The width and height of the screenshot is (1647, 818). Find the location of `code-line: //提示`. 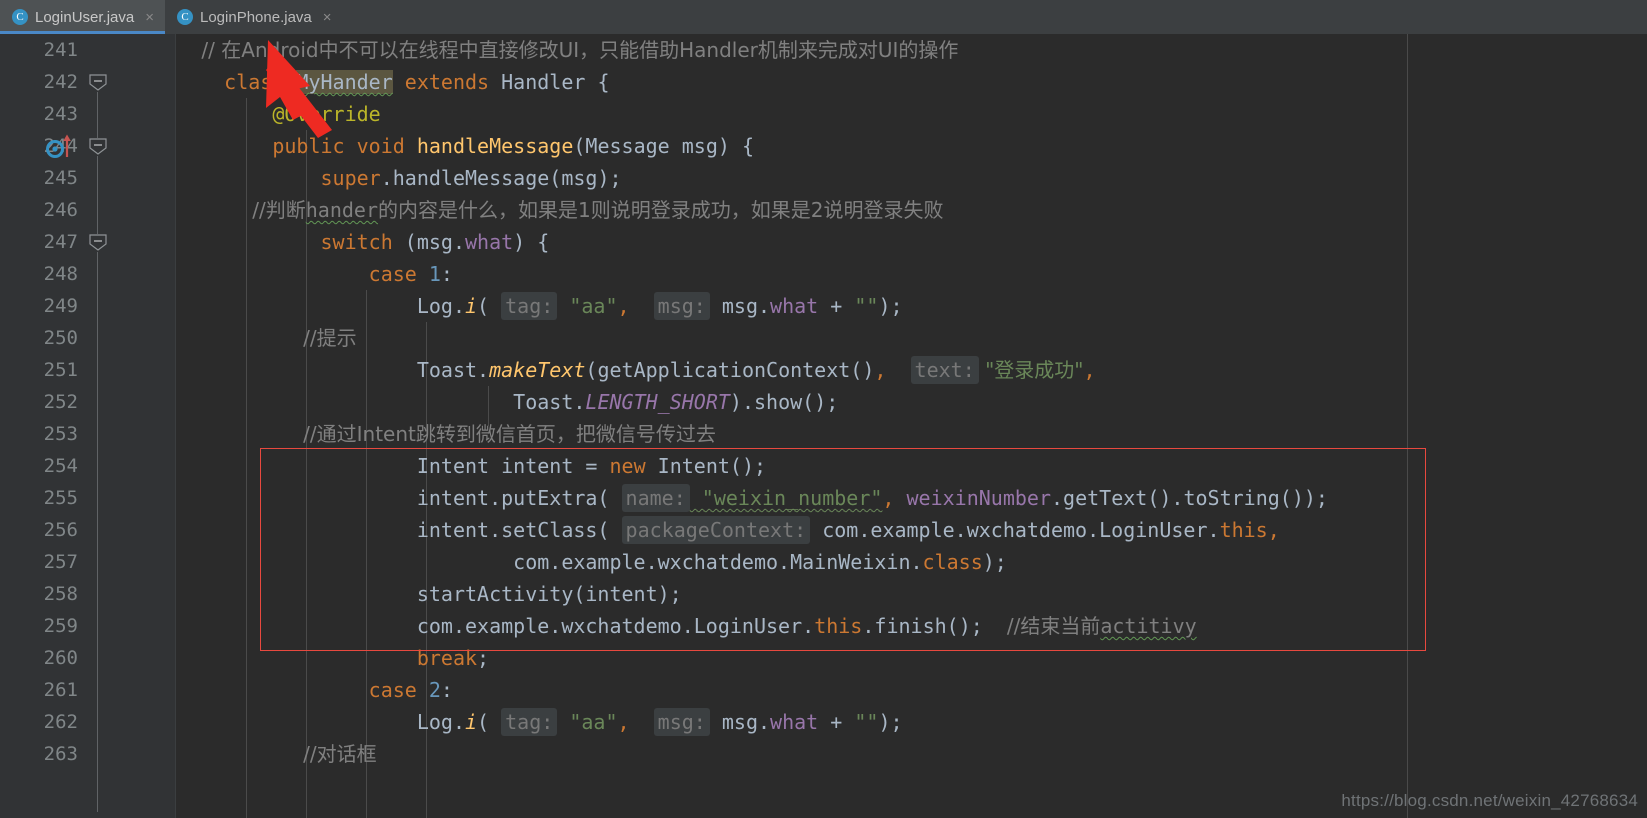

code-line: //提示 is located at coordinates (266, 338).